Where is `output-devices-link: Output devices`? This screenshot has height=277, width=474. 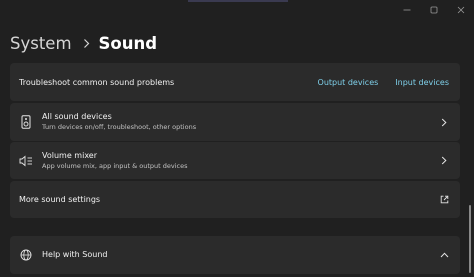
output-devices-link: Output devices is located at coordinates (348, 82).